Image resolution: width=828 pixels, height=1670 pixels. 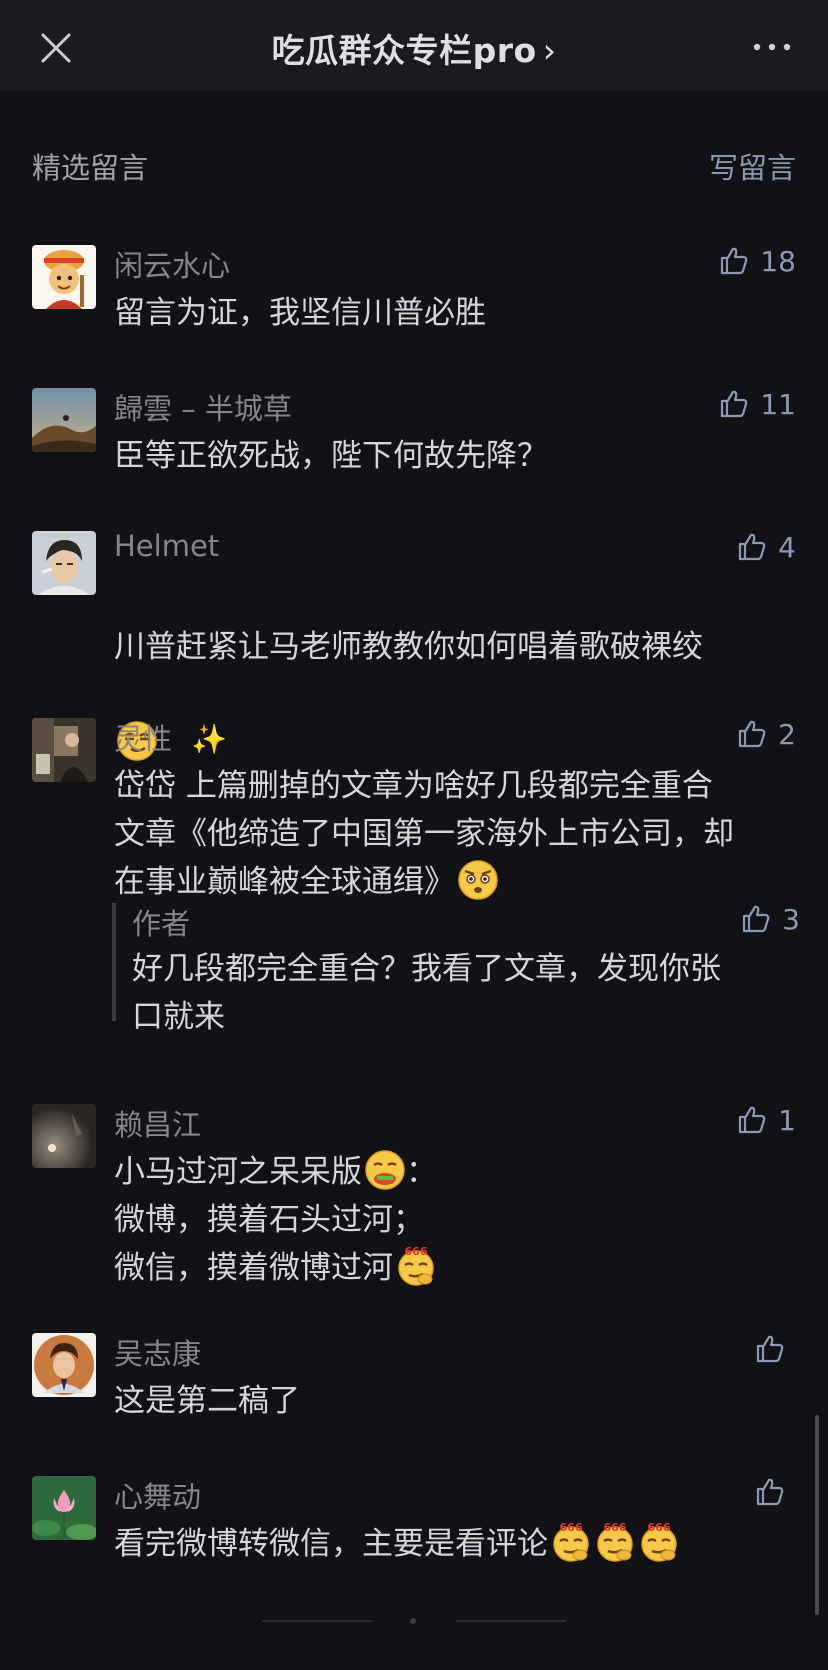 I want to click on shocked-emoji-icon, so click(x=478, y=880).